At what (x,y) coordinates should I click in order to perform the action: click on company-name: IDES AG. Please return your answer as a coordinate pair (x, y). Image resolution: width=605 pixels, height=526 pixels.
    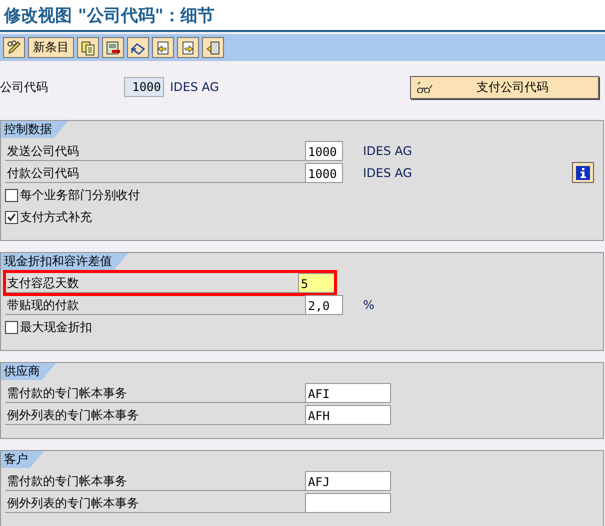
    Looking at the image, I should click on (195, 87).